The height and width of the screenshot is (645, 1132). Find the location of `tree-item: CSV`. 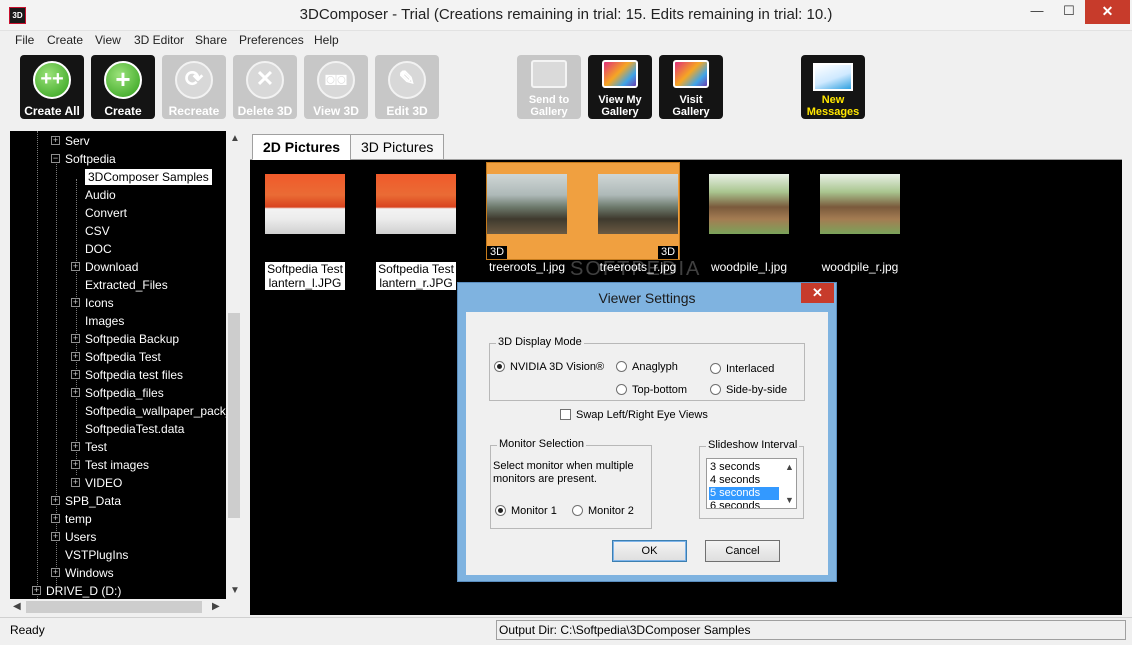

tree-item: CSV is located at coordinates (97, 231).